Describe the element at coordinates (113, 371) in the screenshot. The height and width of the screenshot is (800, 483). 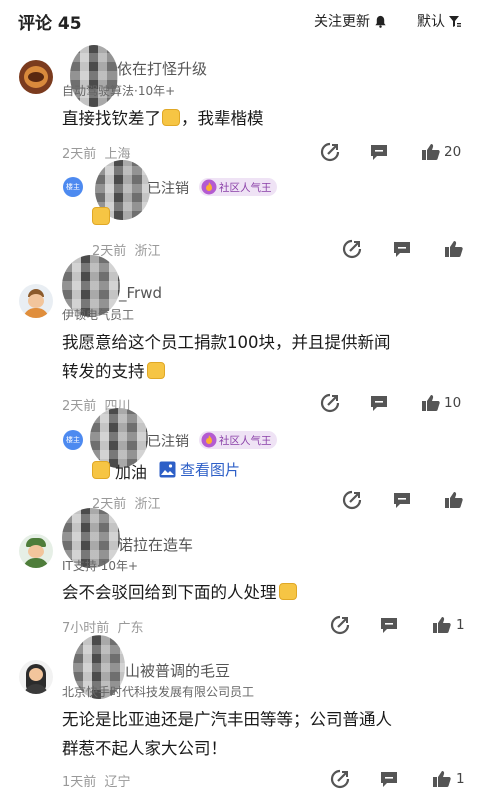
I see `comment-text-line: 转发的支持` at that location.